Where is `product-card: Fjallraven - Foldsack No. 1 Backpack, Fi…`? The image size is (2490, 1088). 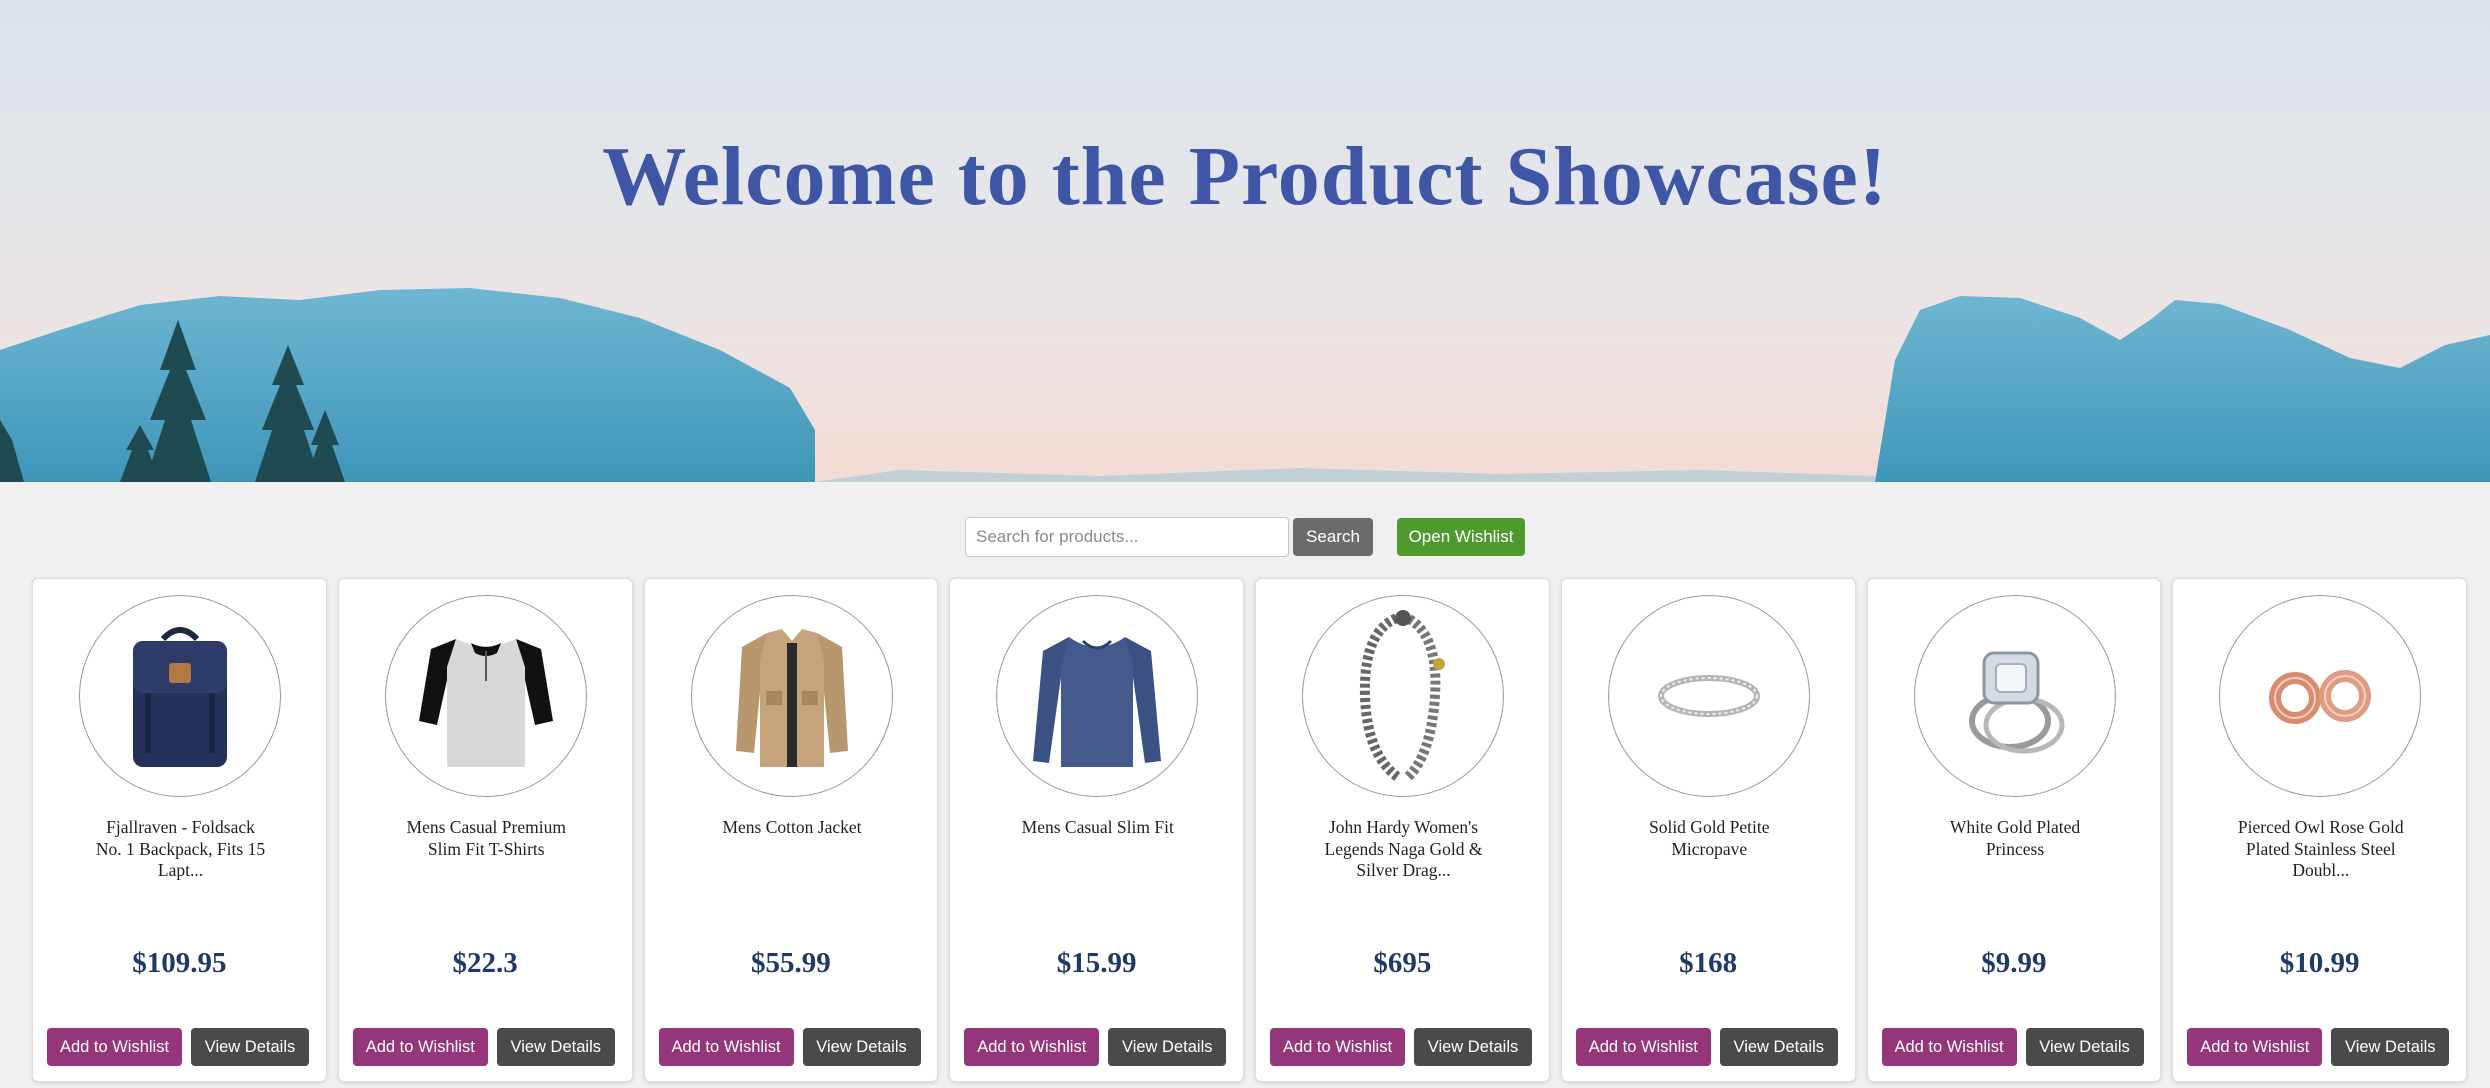
product-card: Fjallraven - Foldsack No. 1 Backpack, Fi… is located at coordinates (179, 830).